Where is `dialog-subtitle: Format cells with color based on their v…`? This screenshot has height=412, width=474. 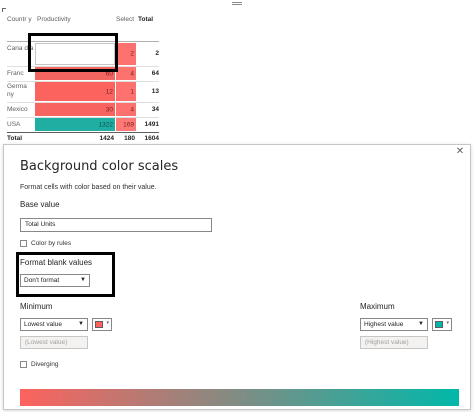 dialog-subtitle: Format cells with color based on their v… is located at coordinates (88, 187).